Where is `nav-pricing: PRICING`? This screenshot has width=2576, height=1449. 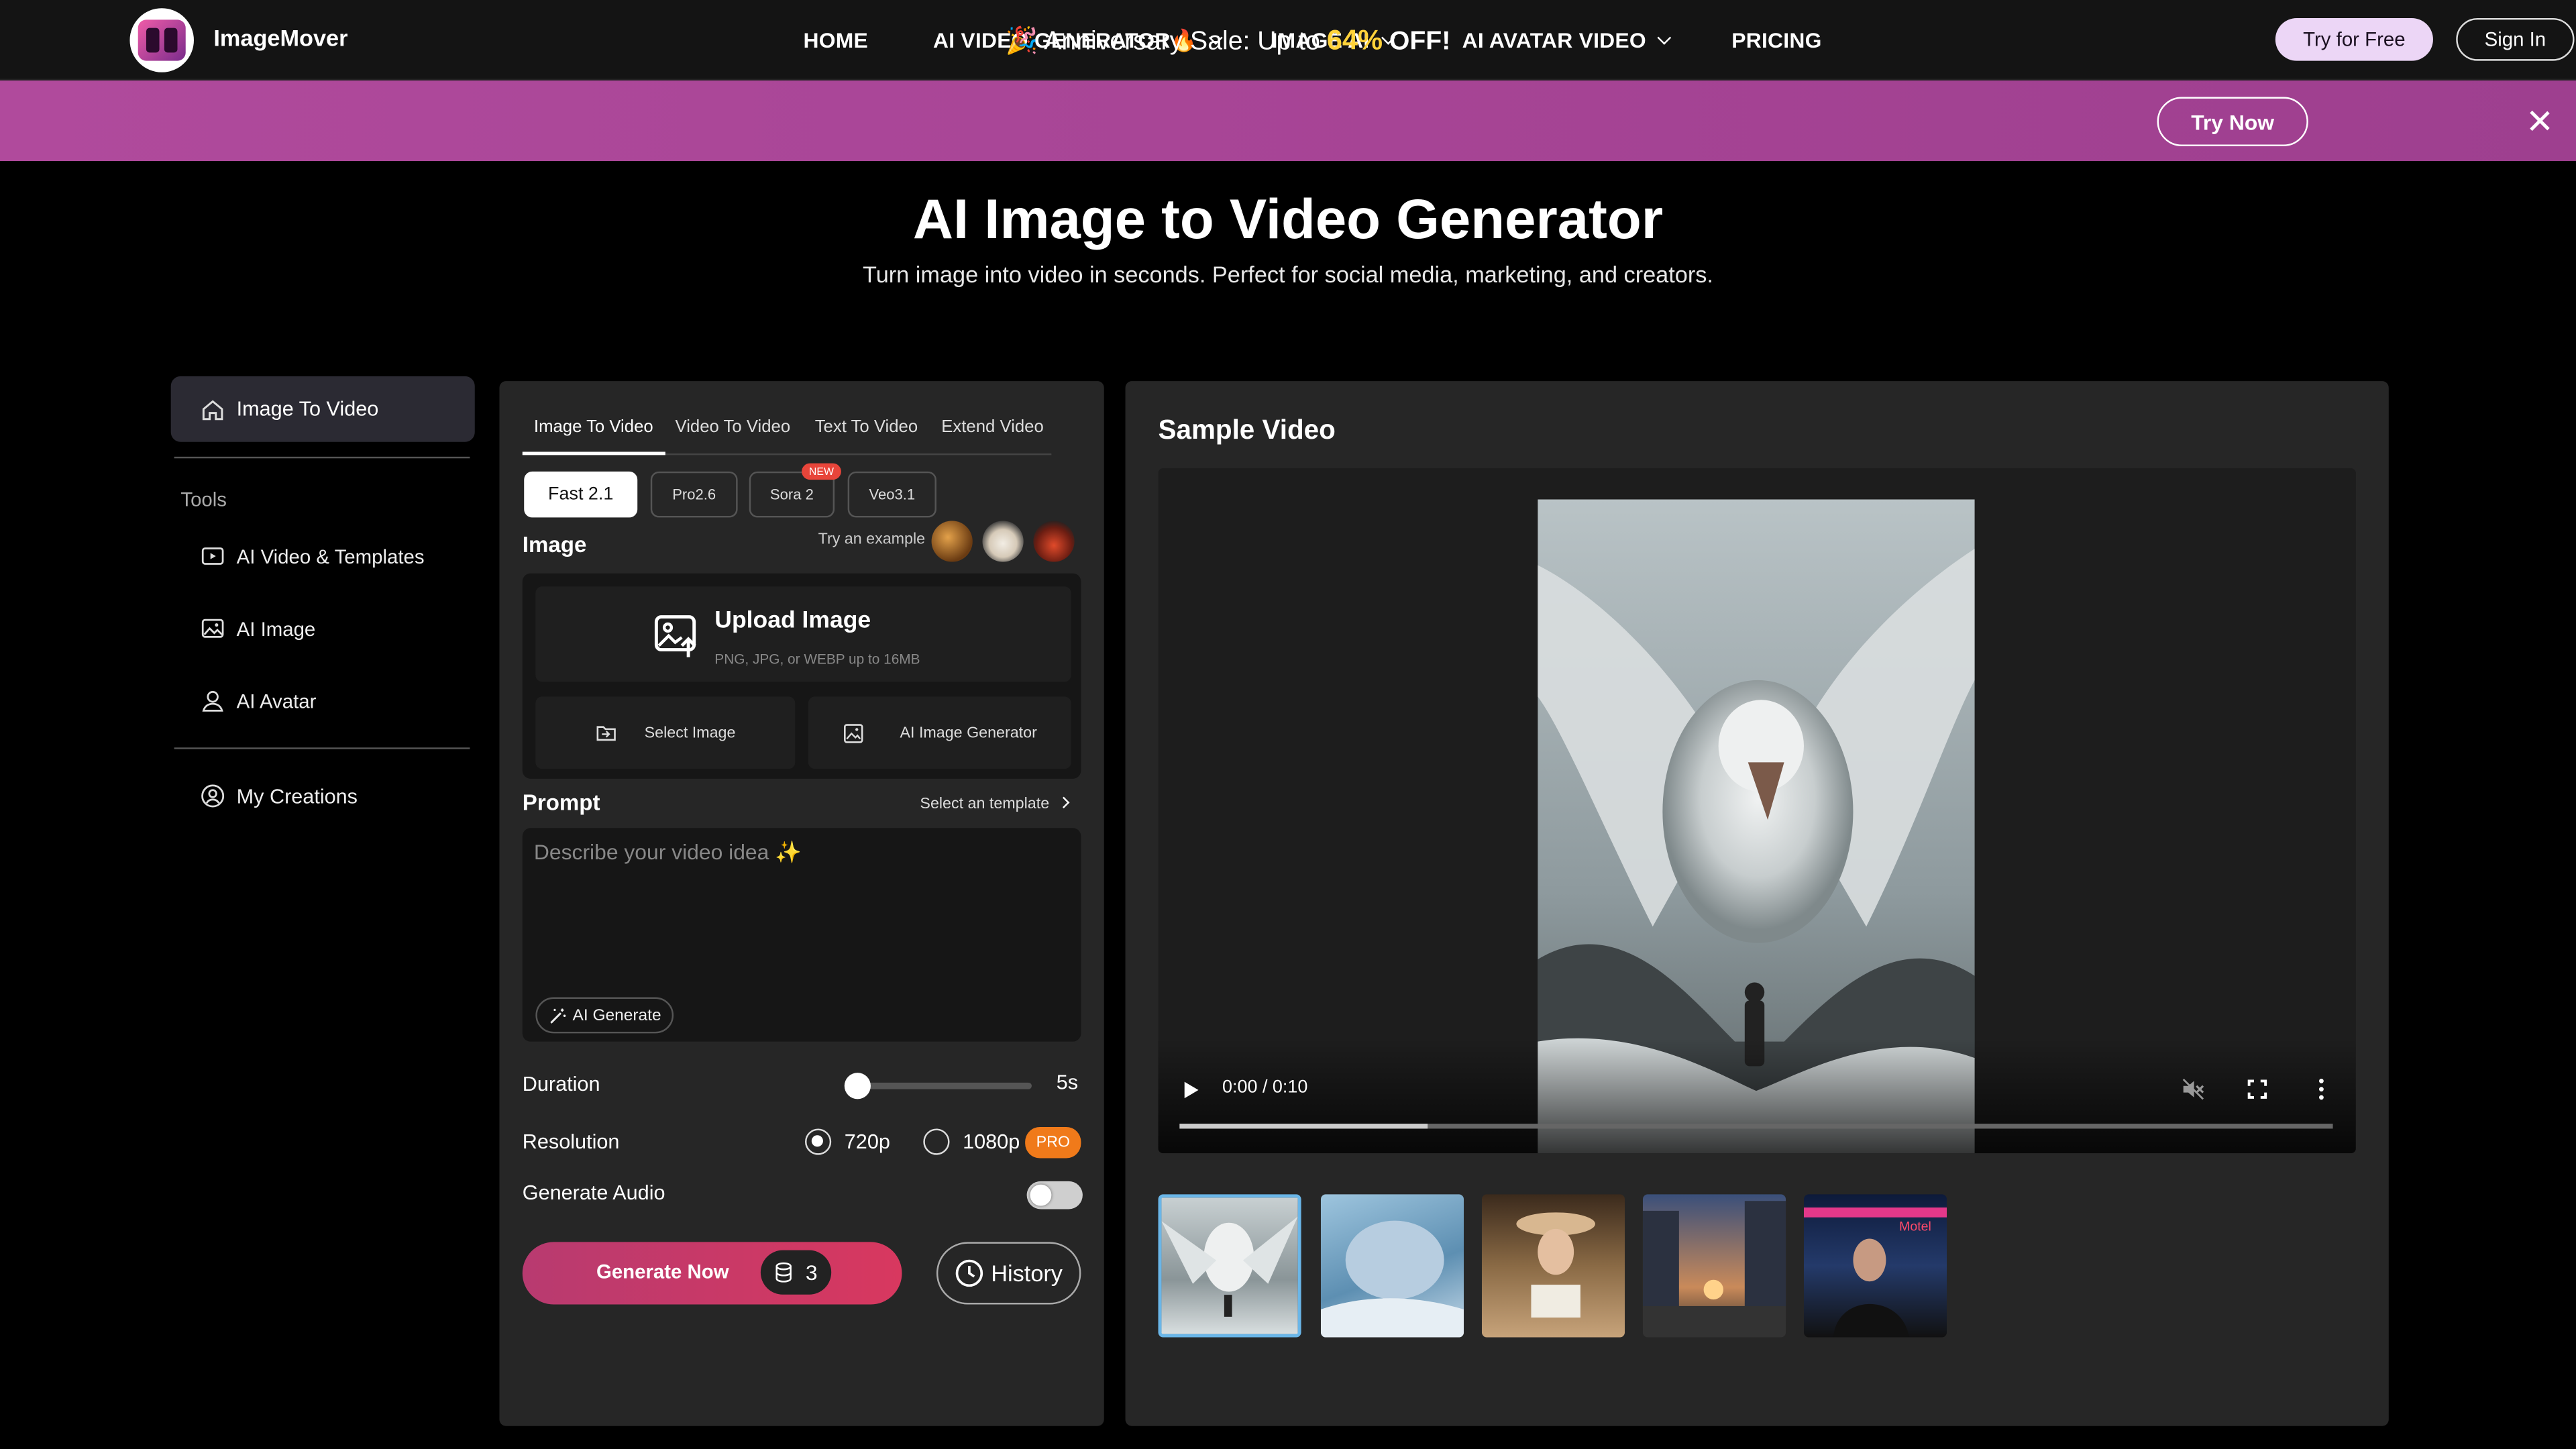 nav-pricing: PRICING is located at coordinates (1776, 40).